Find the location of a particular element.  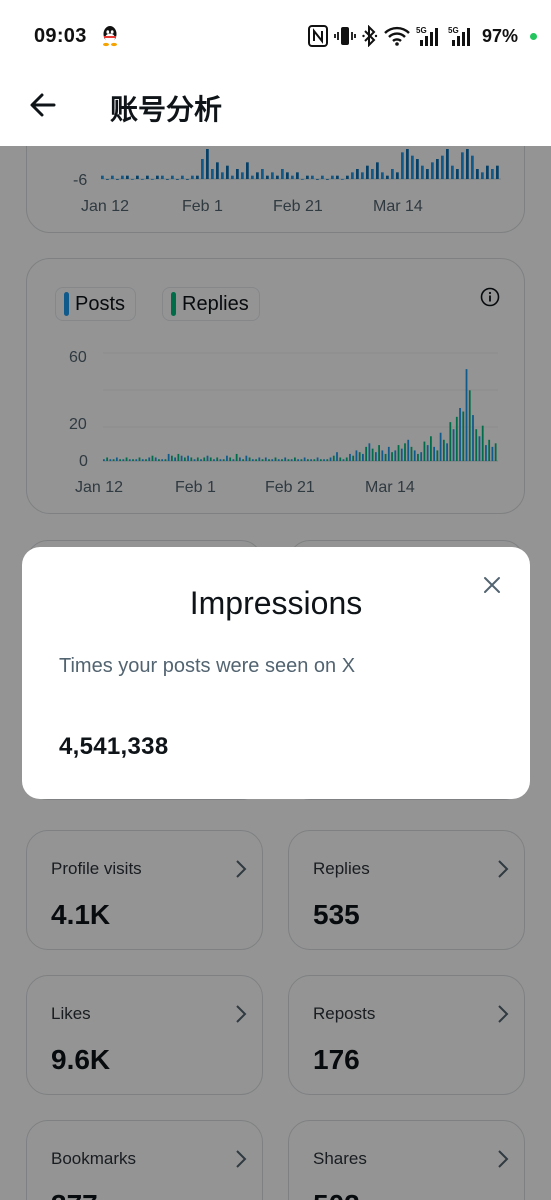

impressions-value: 4,541,338 is located at coordinates (114, 746).